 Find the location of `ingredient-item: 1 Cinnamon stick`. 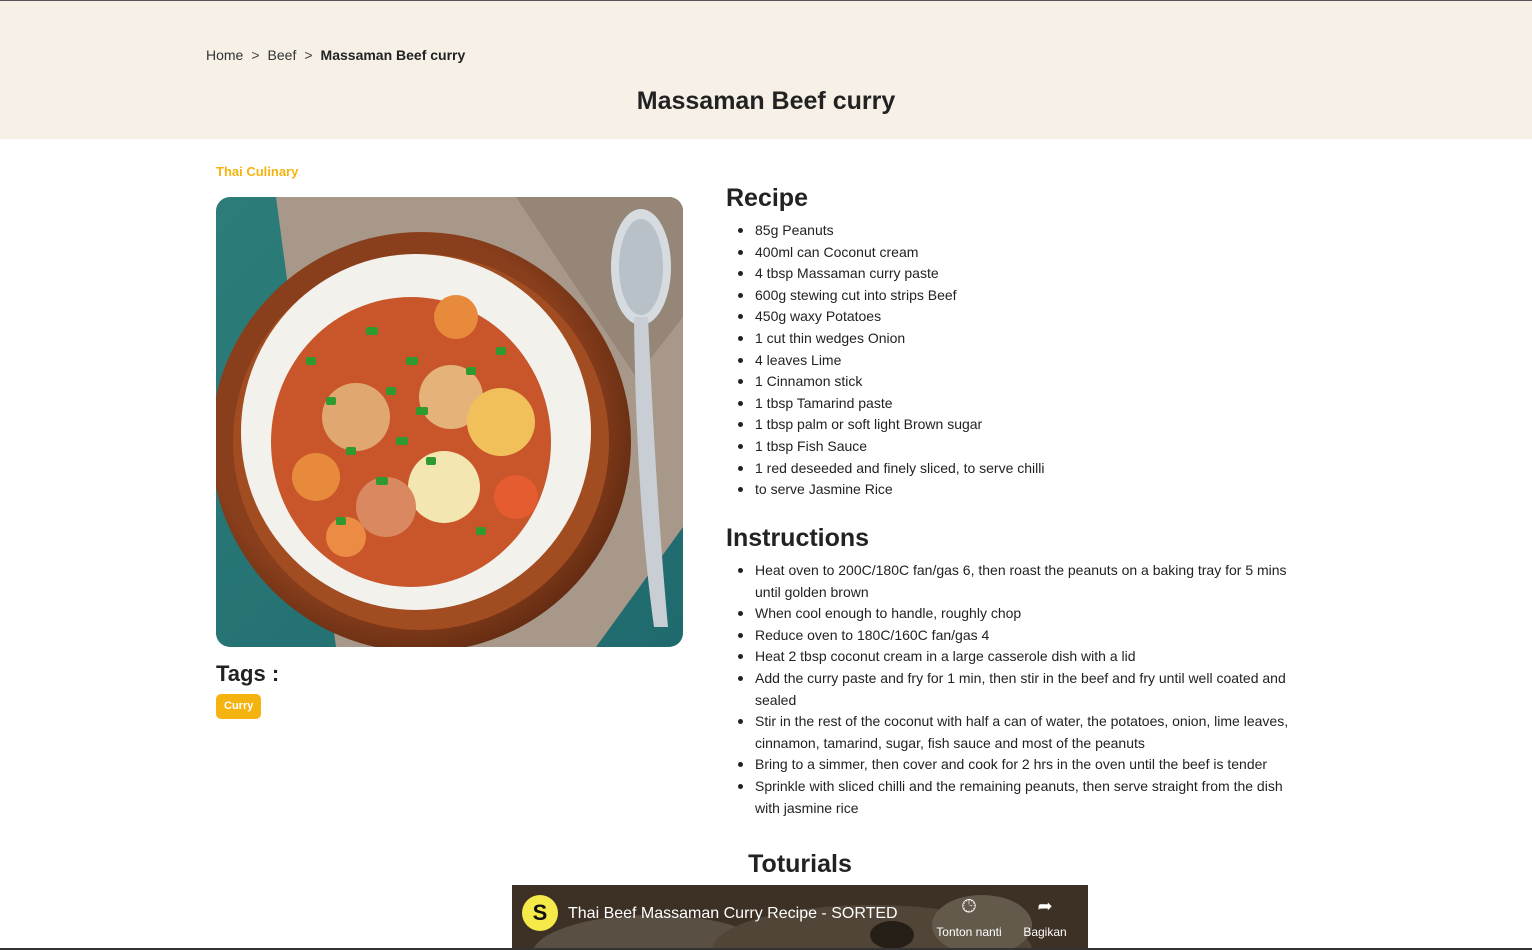

ingredient-item: 1 Cinnamon stick is located at coordinates (1016, 382).